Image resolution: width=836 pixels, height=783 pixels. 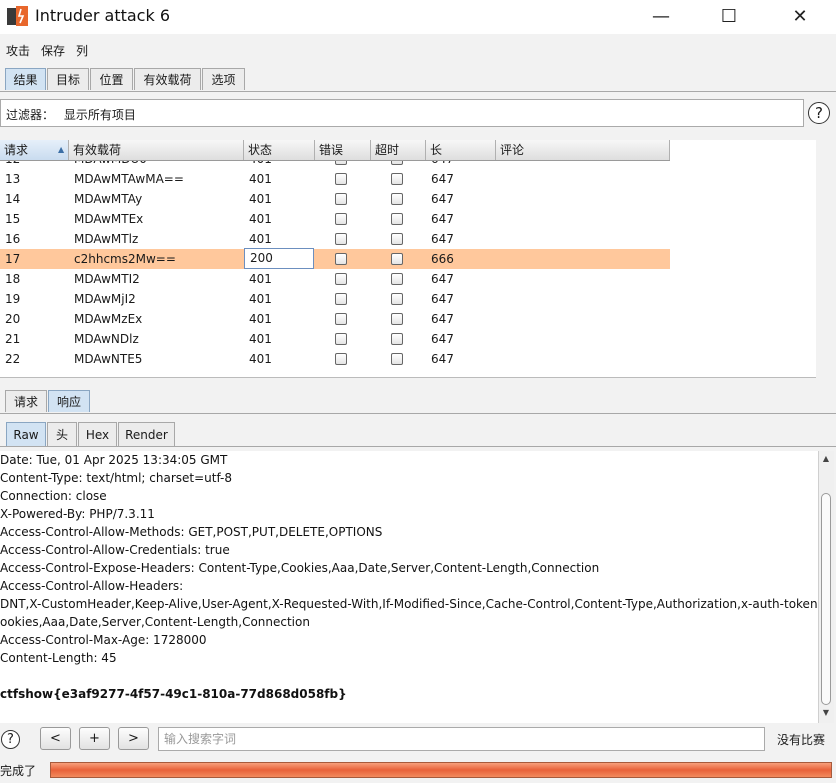 What do you see at coordinates (53, 50) in the screenshot?
I see `menu-save: 保存` at bounding box center [53, 50].